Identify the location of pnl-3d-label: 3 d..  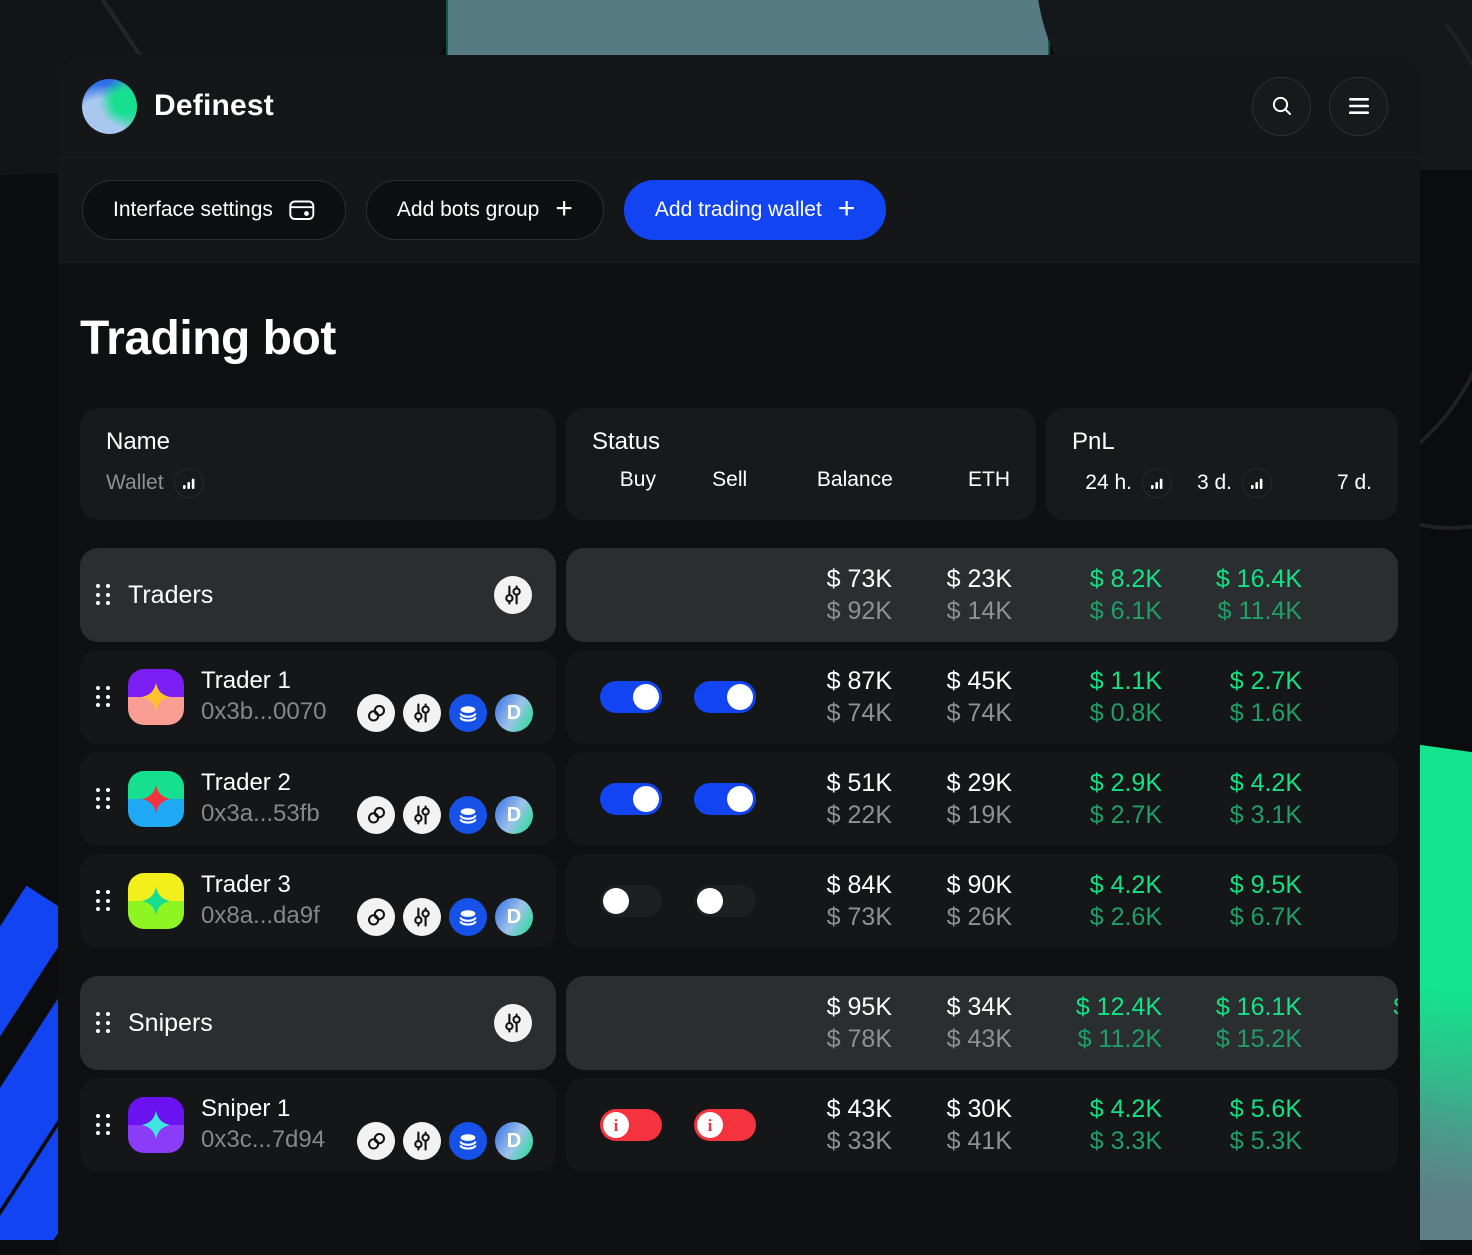
(1214, 483).